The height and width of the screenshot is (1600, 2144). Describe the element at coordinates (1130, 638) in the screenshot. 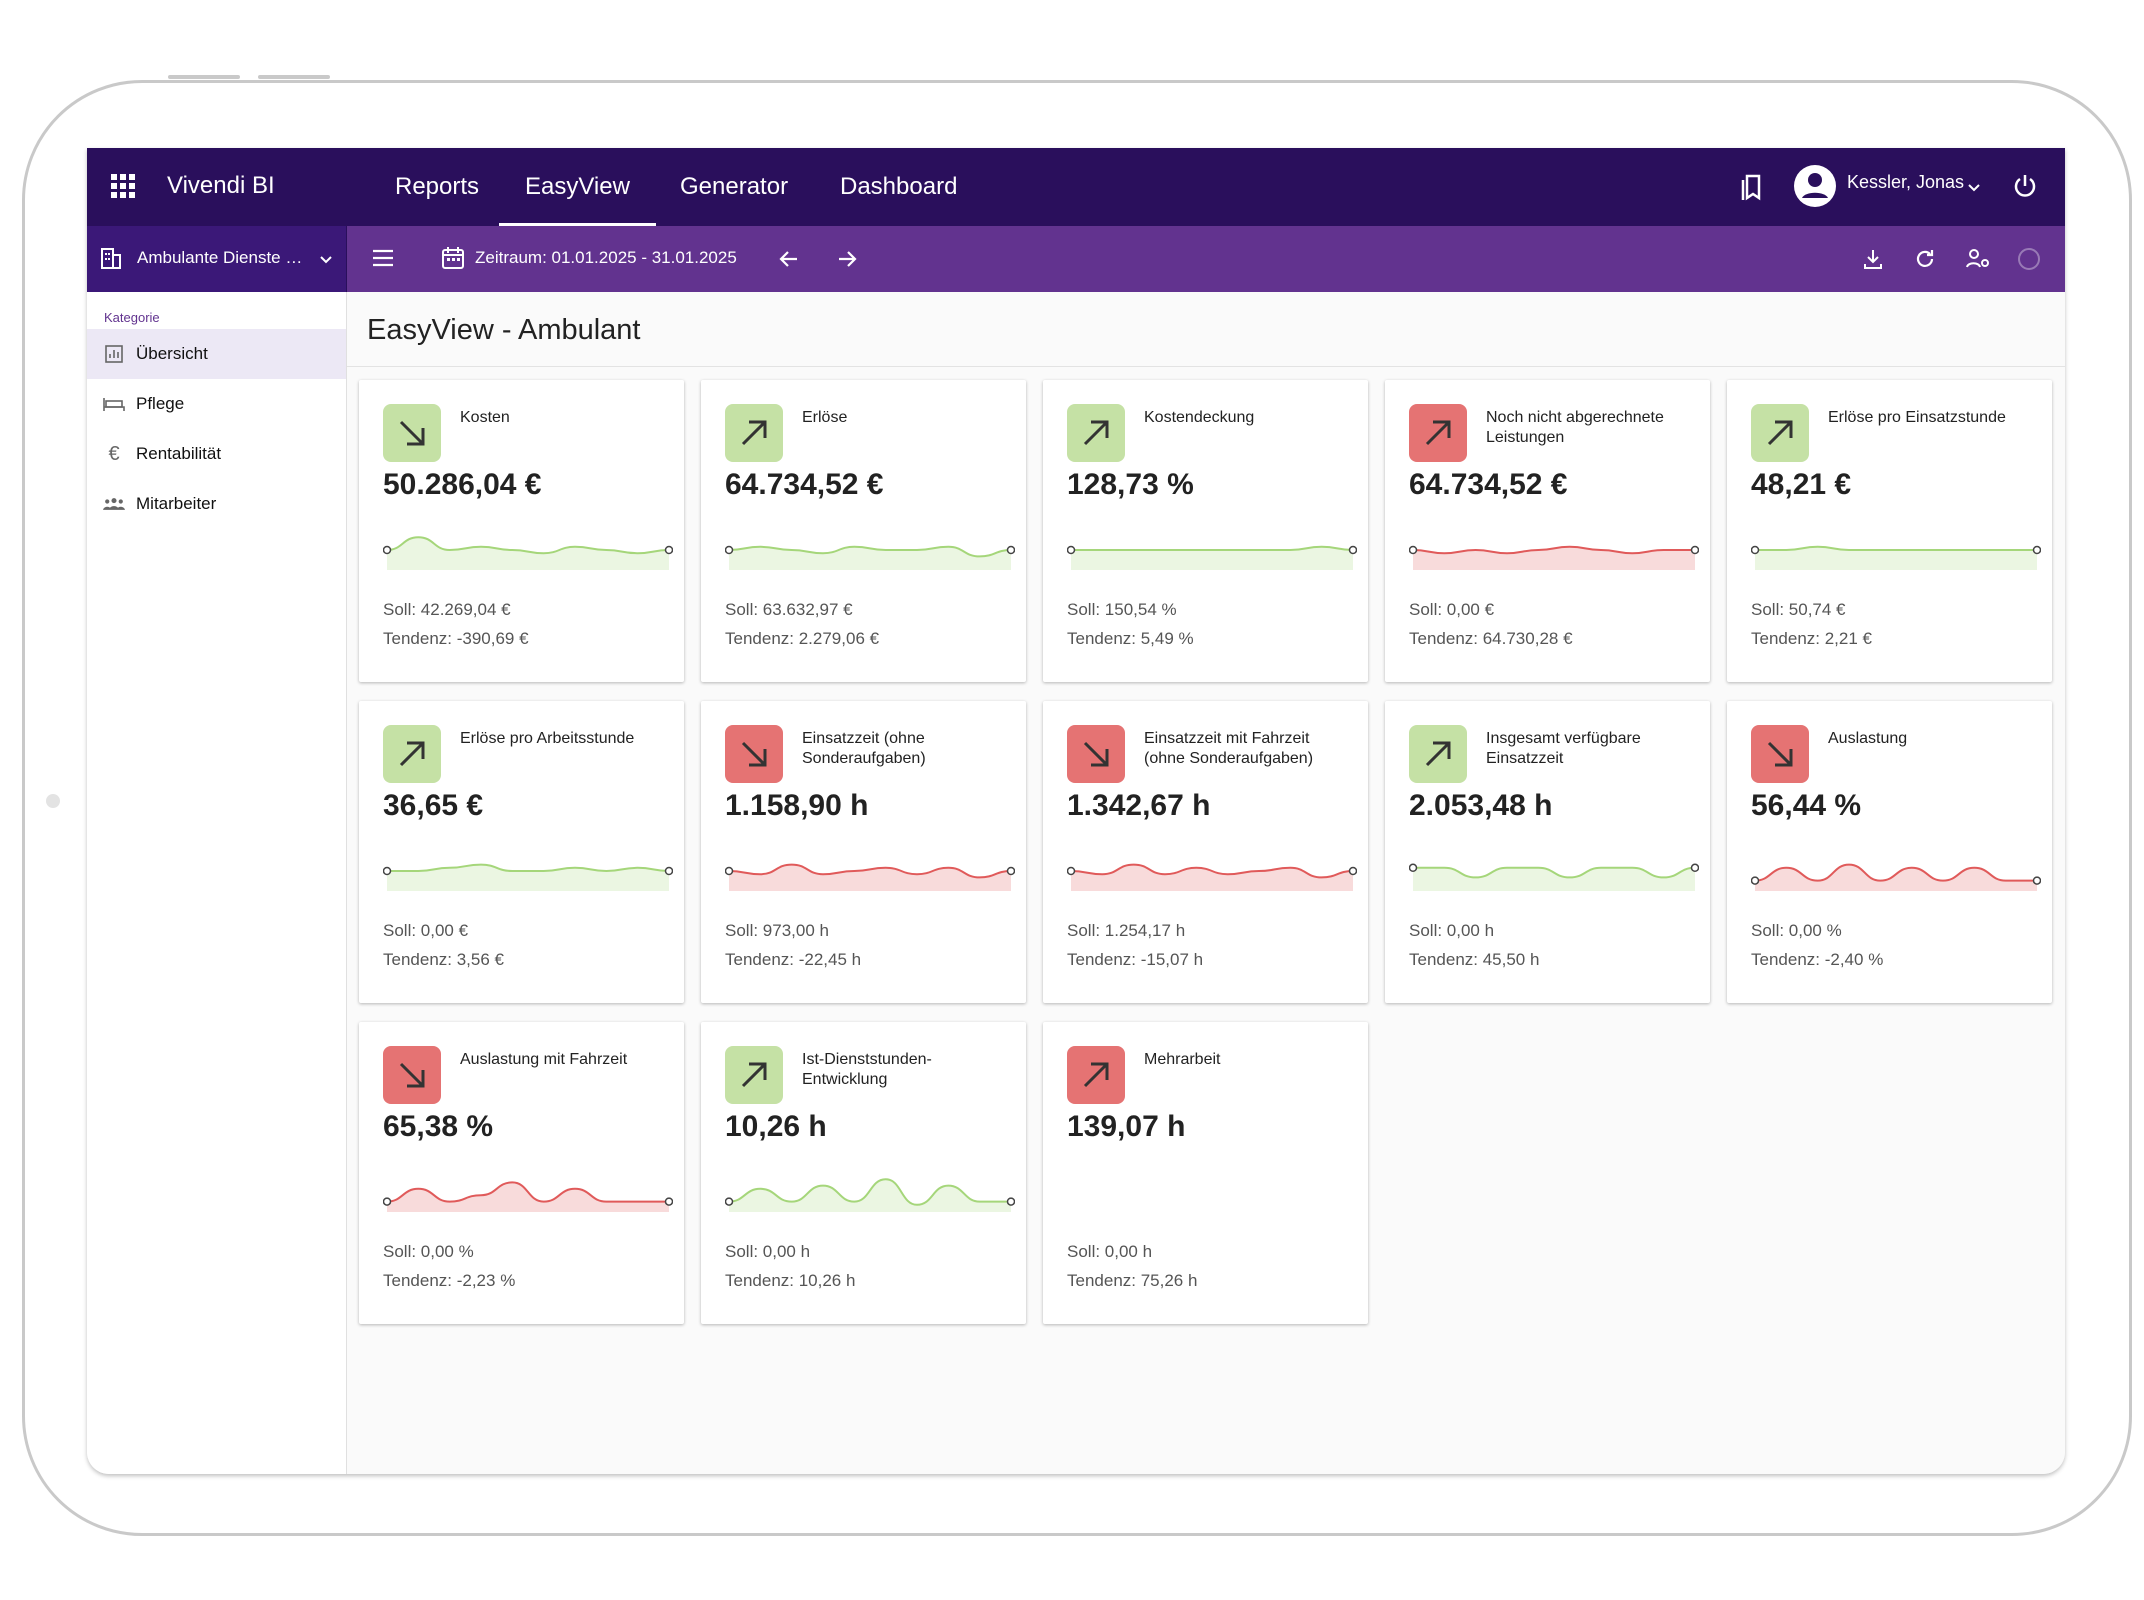

I see `kpi-tendenz: Tendenz: 5,49 %` at that location.